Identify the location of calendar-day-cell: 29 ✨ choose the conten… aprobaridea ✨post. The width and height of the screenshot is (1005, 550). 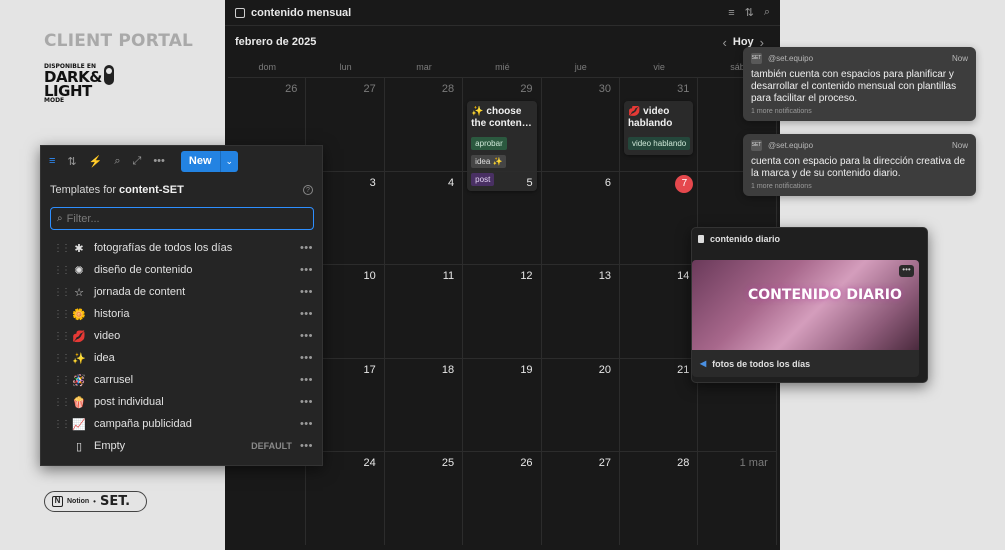
(502, 134).